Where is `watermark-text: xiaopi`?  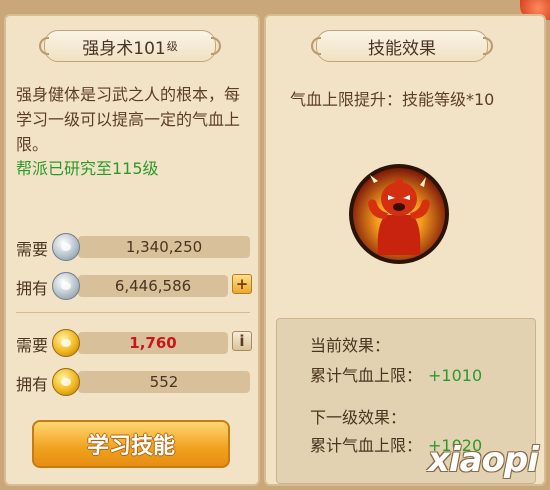 watermark-text: xiaopi is located at coordinates (483, 460).